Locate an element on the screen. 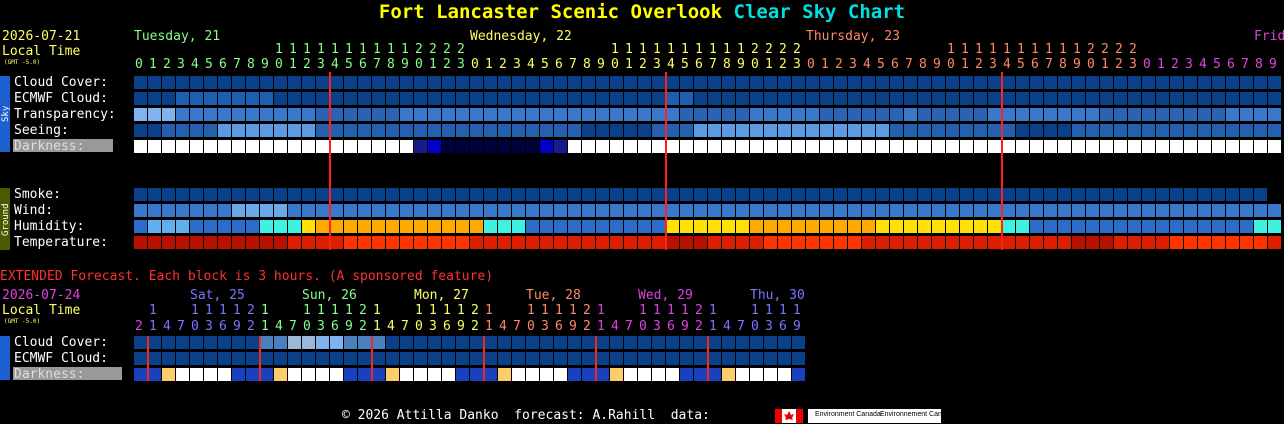 The width and height of the screenshot is (1284, 424). extended-hour-ones: 7 is located at coordinates (629, 326).